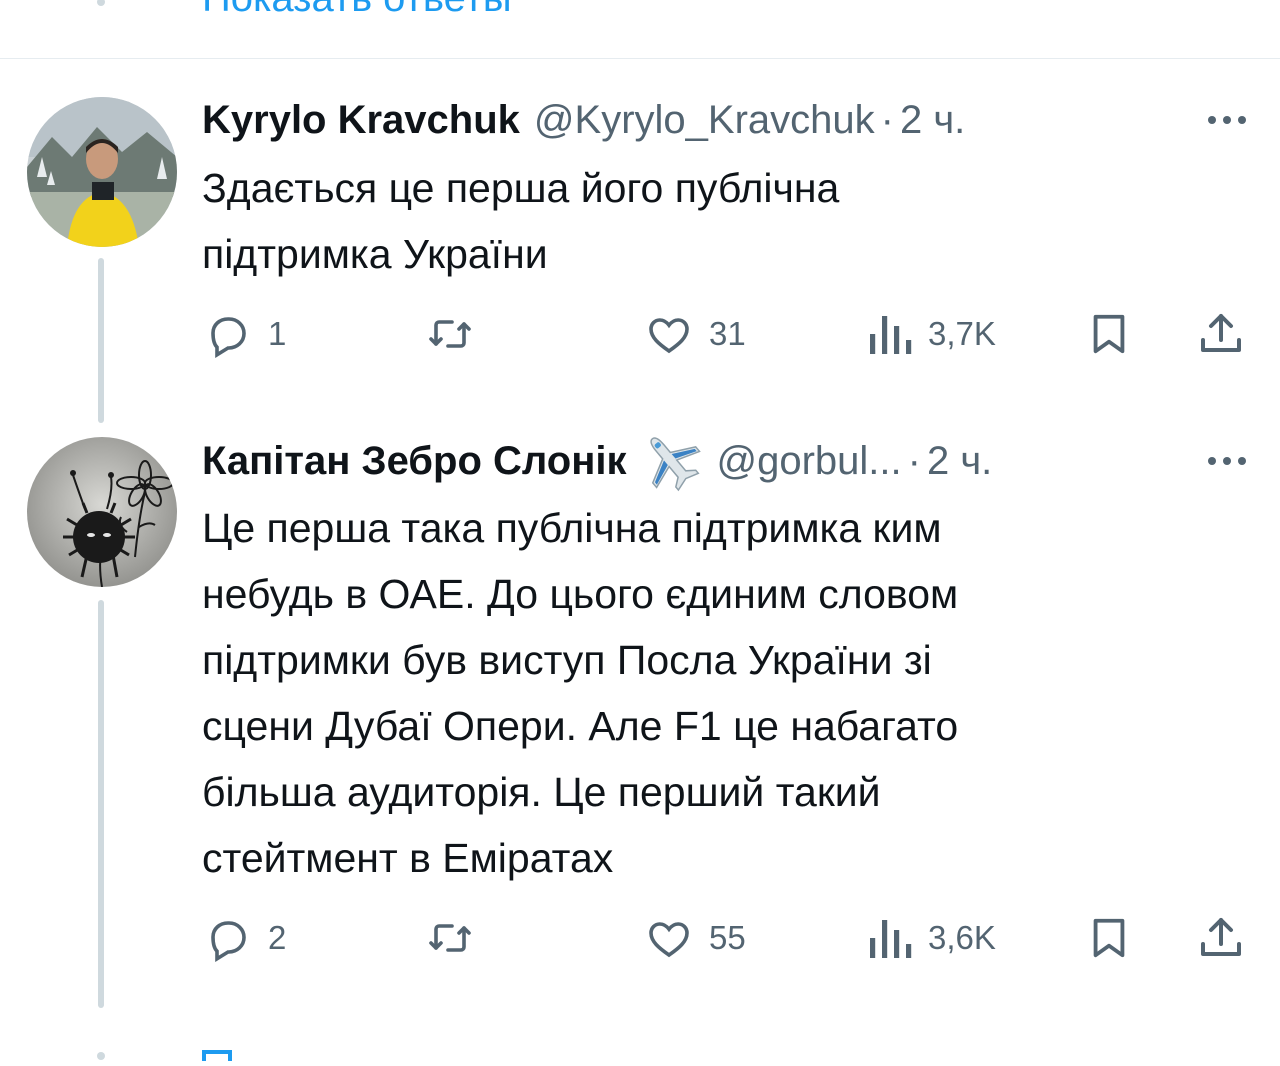 This screenshot has width=1280, height=1066. I want to click on tweet-header: Капітан Зебро Слонік @gorbul... · 2 ч., so click(597, 464).